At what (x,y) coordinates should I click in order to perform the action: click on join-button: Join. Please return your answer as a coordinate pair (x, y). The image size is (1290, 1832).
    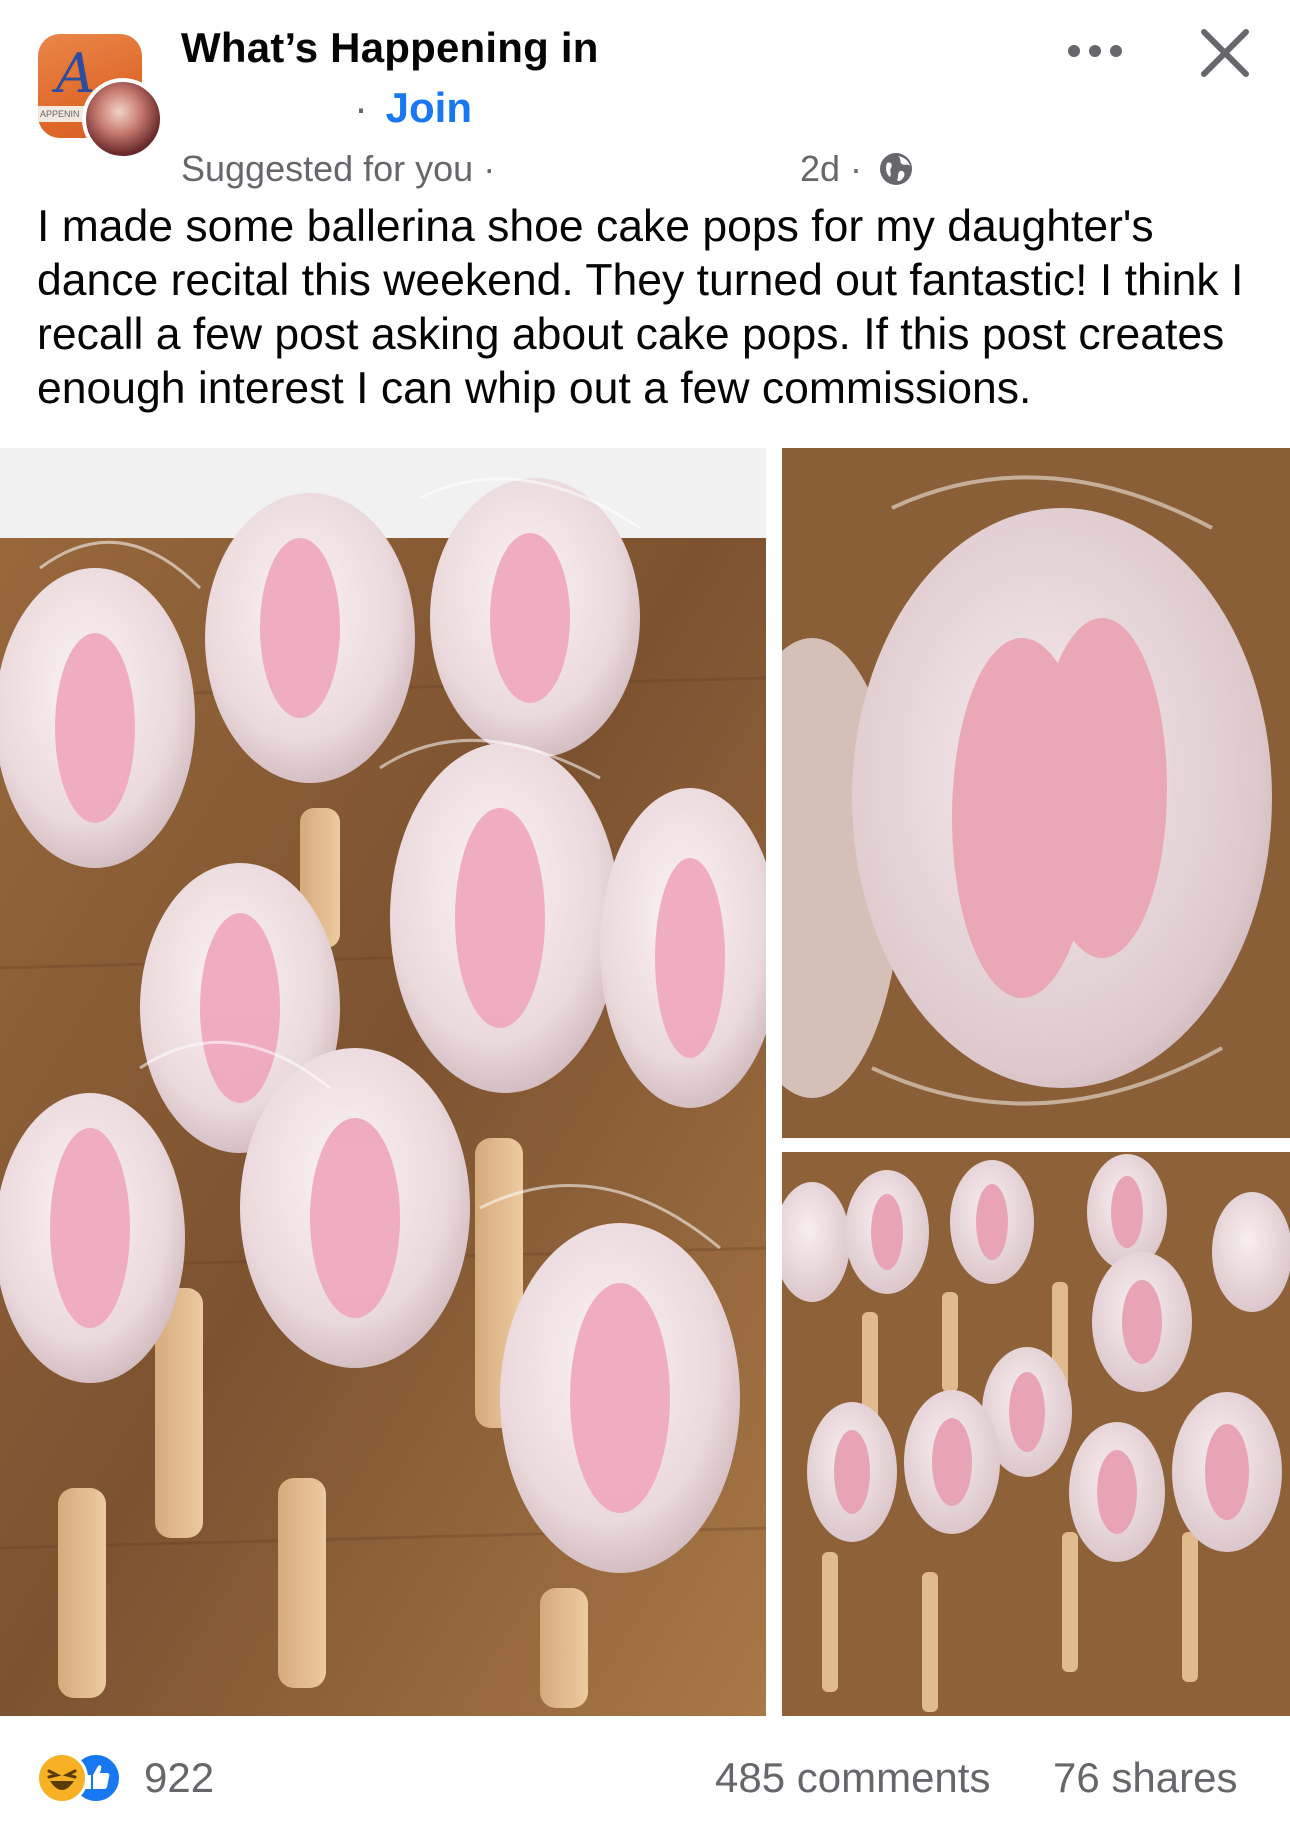
    Looking at the image, I should click on (429, 107).